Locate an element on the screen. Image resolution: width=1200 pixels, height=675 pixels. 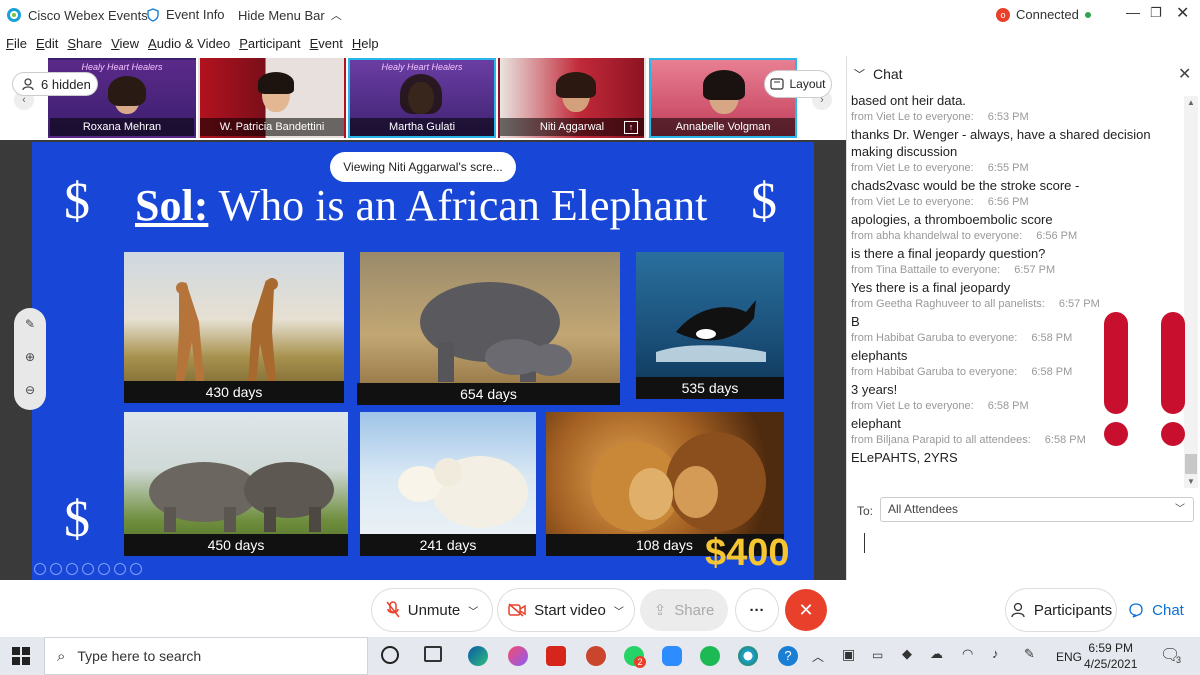
webex-taskbar-icon is located at coordinates (748, 656).